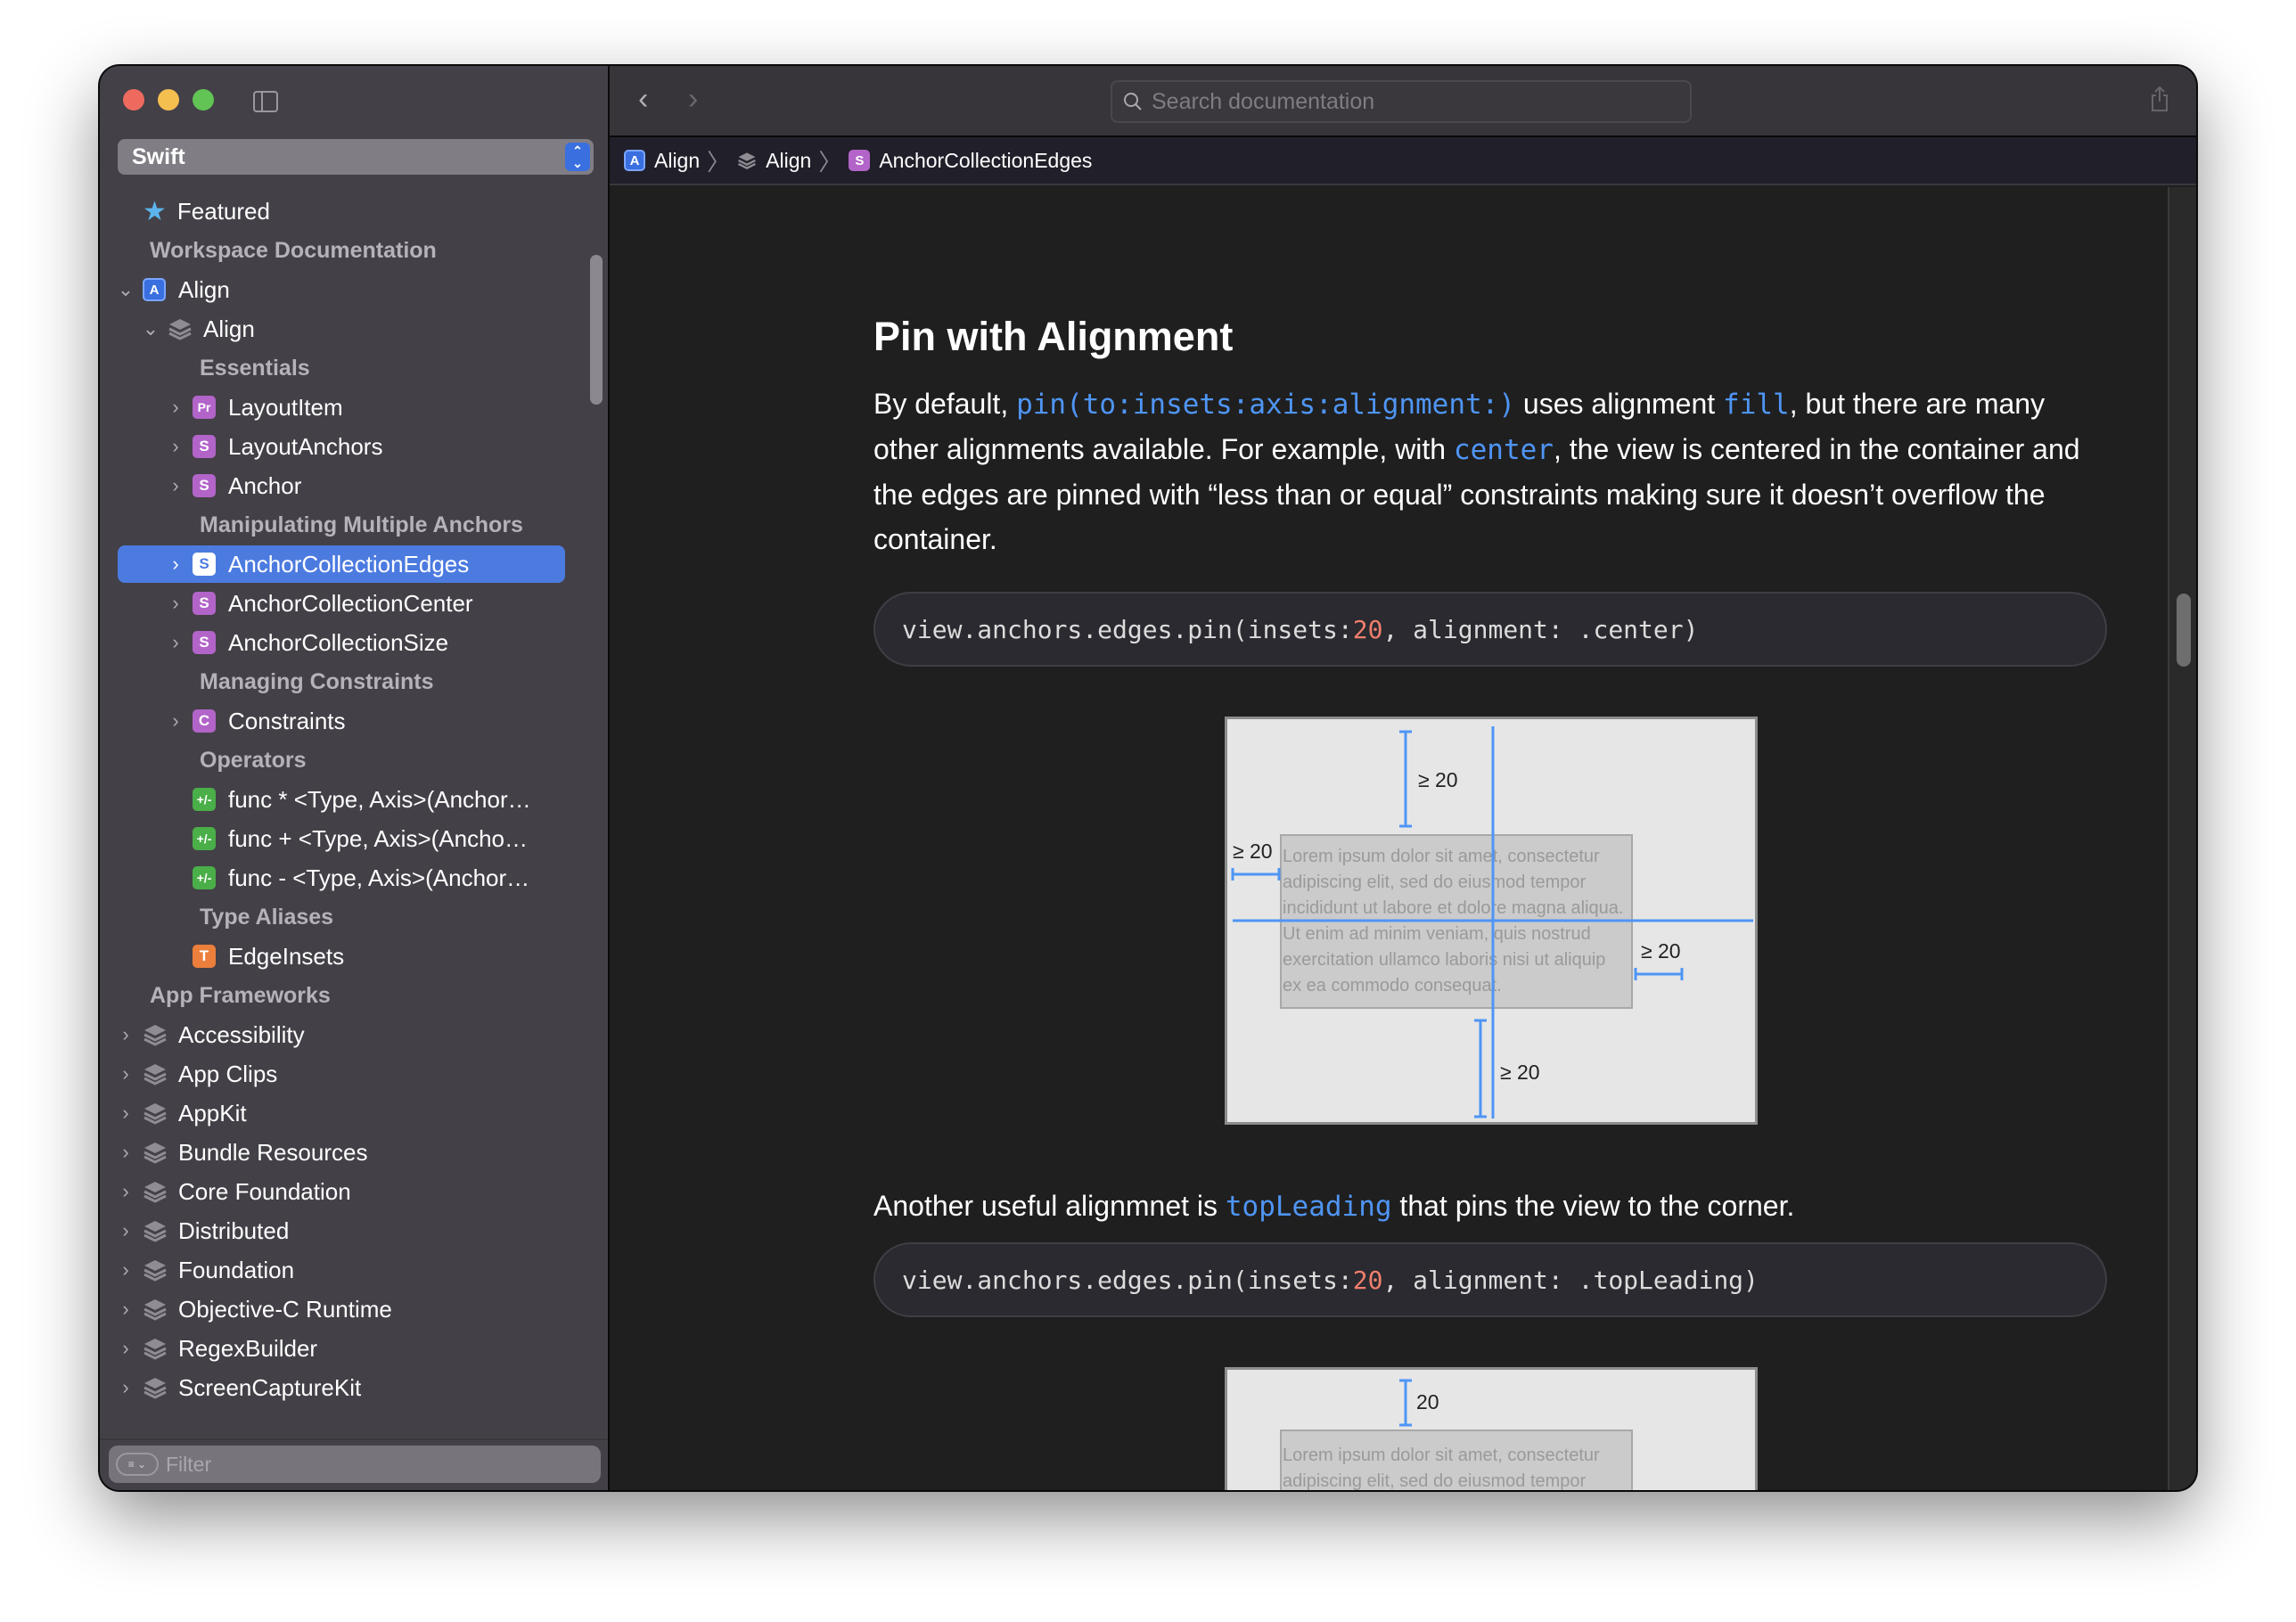 The height and width of the screenshot is (1622, 2296). What do you see at coordinates (195, 1231) in the screenshot?
I see `sidebar-item: › Distributed` at bounding box center [195, 1231].